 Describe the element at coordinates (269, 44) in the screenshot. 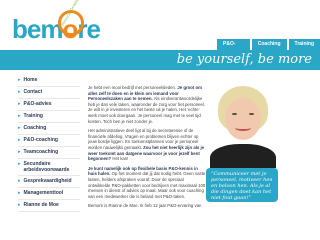

I see `tab-coaching: Coaching` at that location.